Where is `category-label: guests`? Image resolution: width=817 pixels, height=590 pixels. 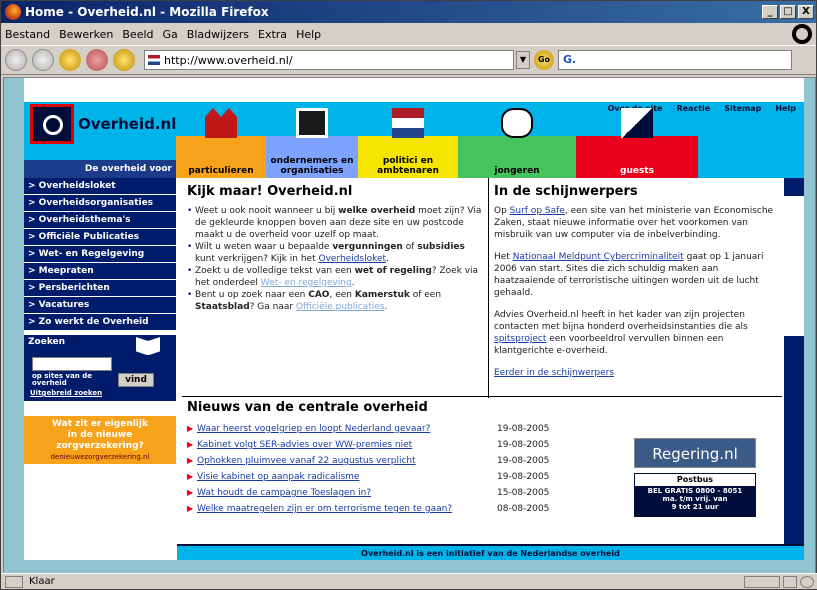 category-label: guests is located at coordinates (637, 171).